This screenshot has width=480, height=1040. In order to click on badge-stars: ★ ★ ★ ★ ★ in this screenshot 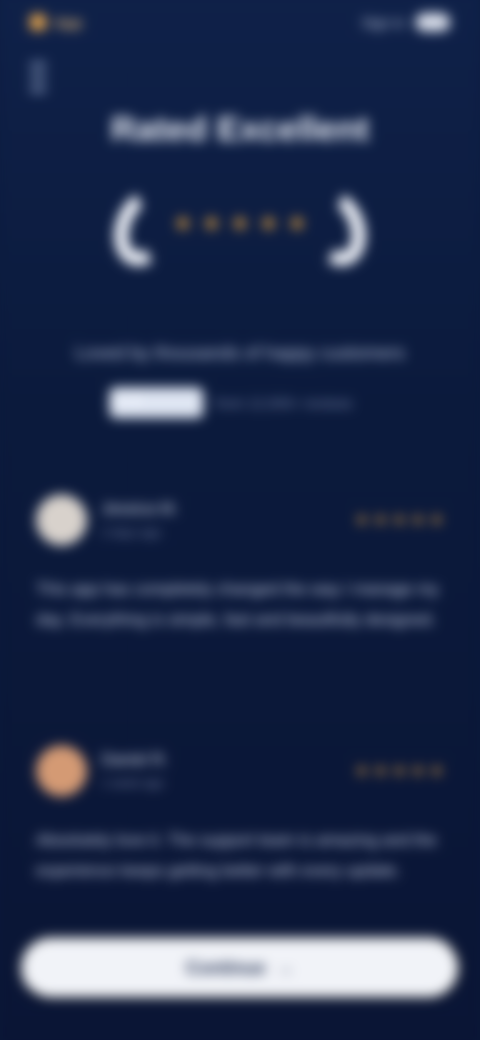, I will do `click(240, 225)`.